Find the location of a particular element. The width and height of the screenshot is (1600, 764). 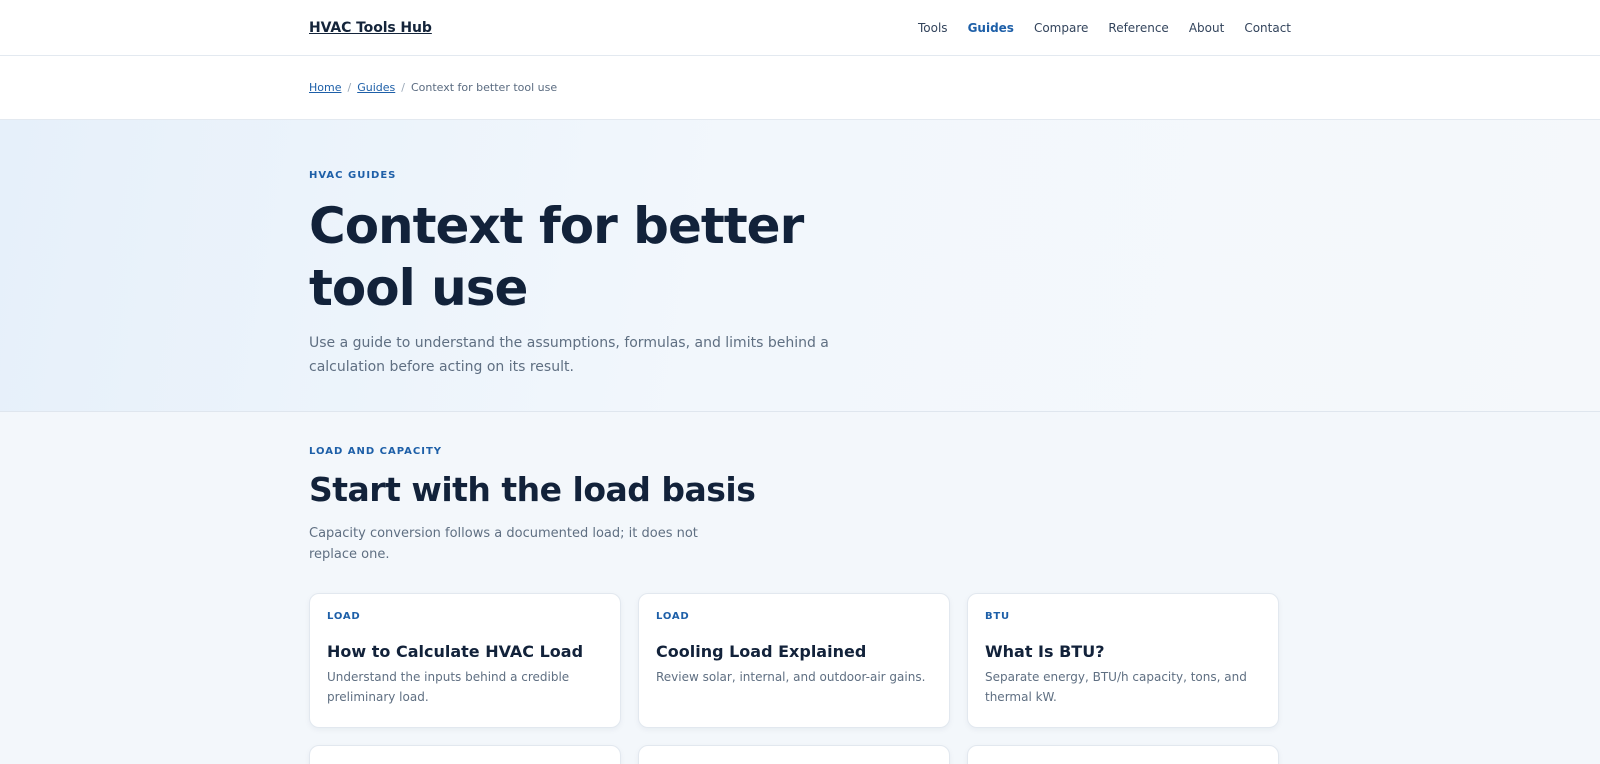

card-title: Cooling Load Explained is located at coordinates (761, 651).